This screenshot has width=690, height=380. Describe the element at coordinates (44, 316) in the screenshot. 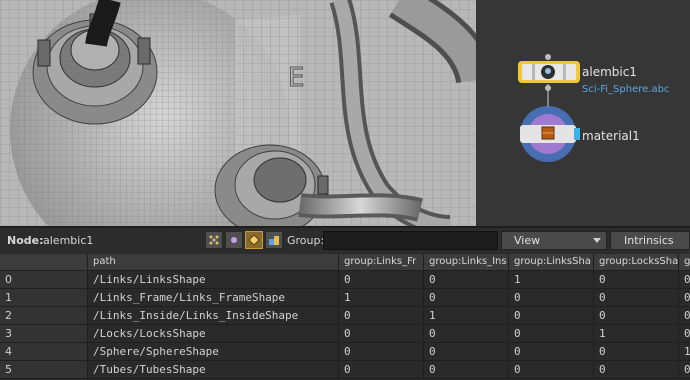

I see `row-index: 2` at that location.